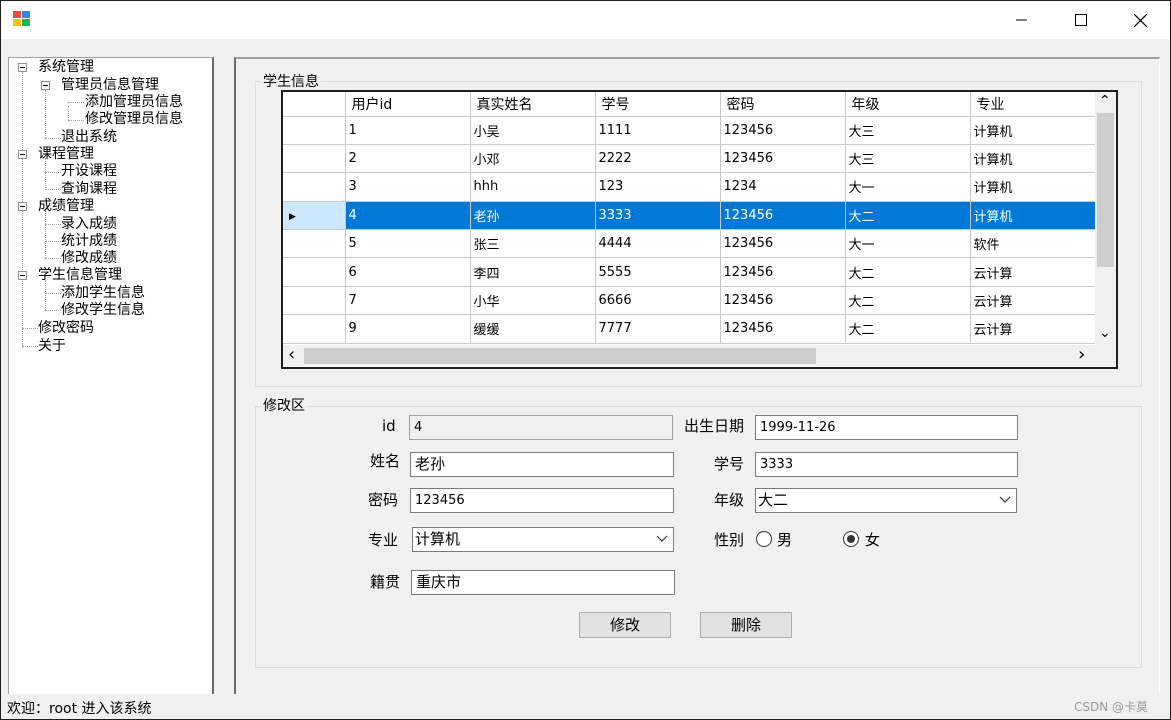 The height and width of the screenshot is (720, 1171). Describe the element at coordinates (408, 329) in the screenshot. I see `table-cell: 9` at that location.